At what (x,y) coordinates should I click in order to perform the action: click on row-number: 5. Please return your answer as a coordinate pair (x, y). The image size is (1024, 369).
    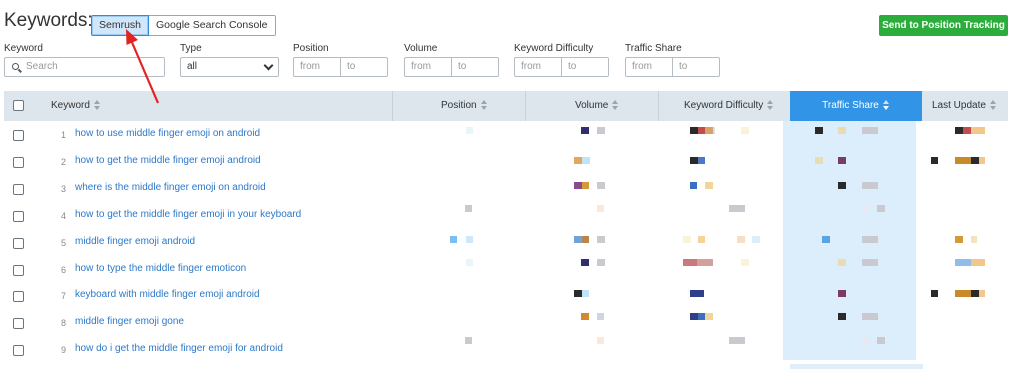
    Looking at the image, I should click on (63, 242).